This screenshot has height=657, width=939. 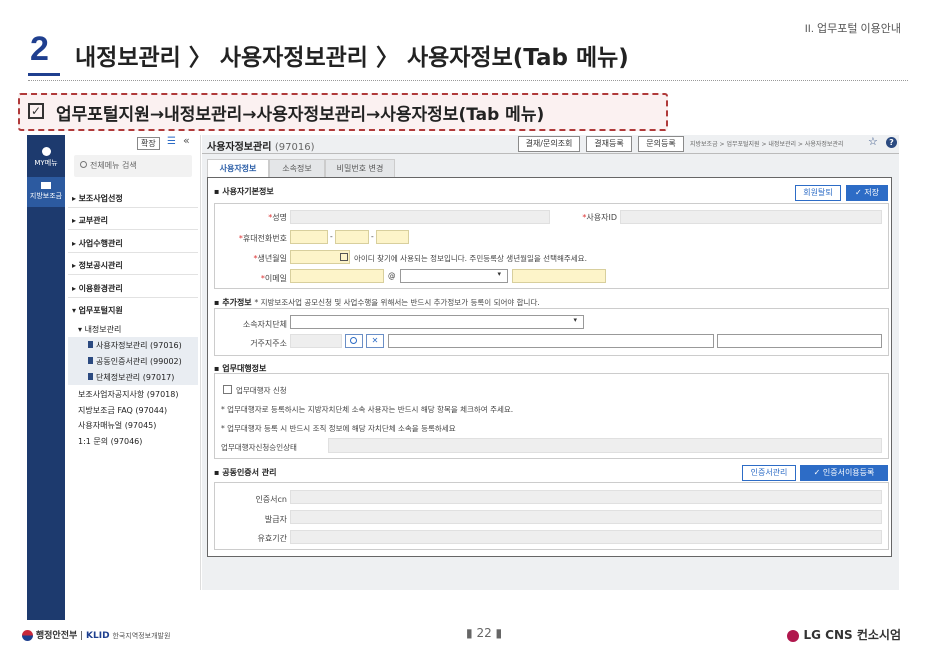 What do you see at coordinates (661, 144) in the screenshot?
I see `inquiry-register-button: 문의등록` at bounding box center [661, 144].